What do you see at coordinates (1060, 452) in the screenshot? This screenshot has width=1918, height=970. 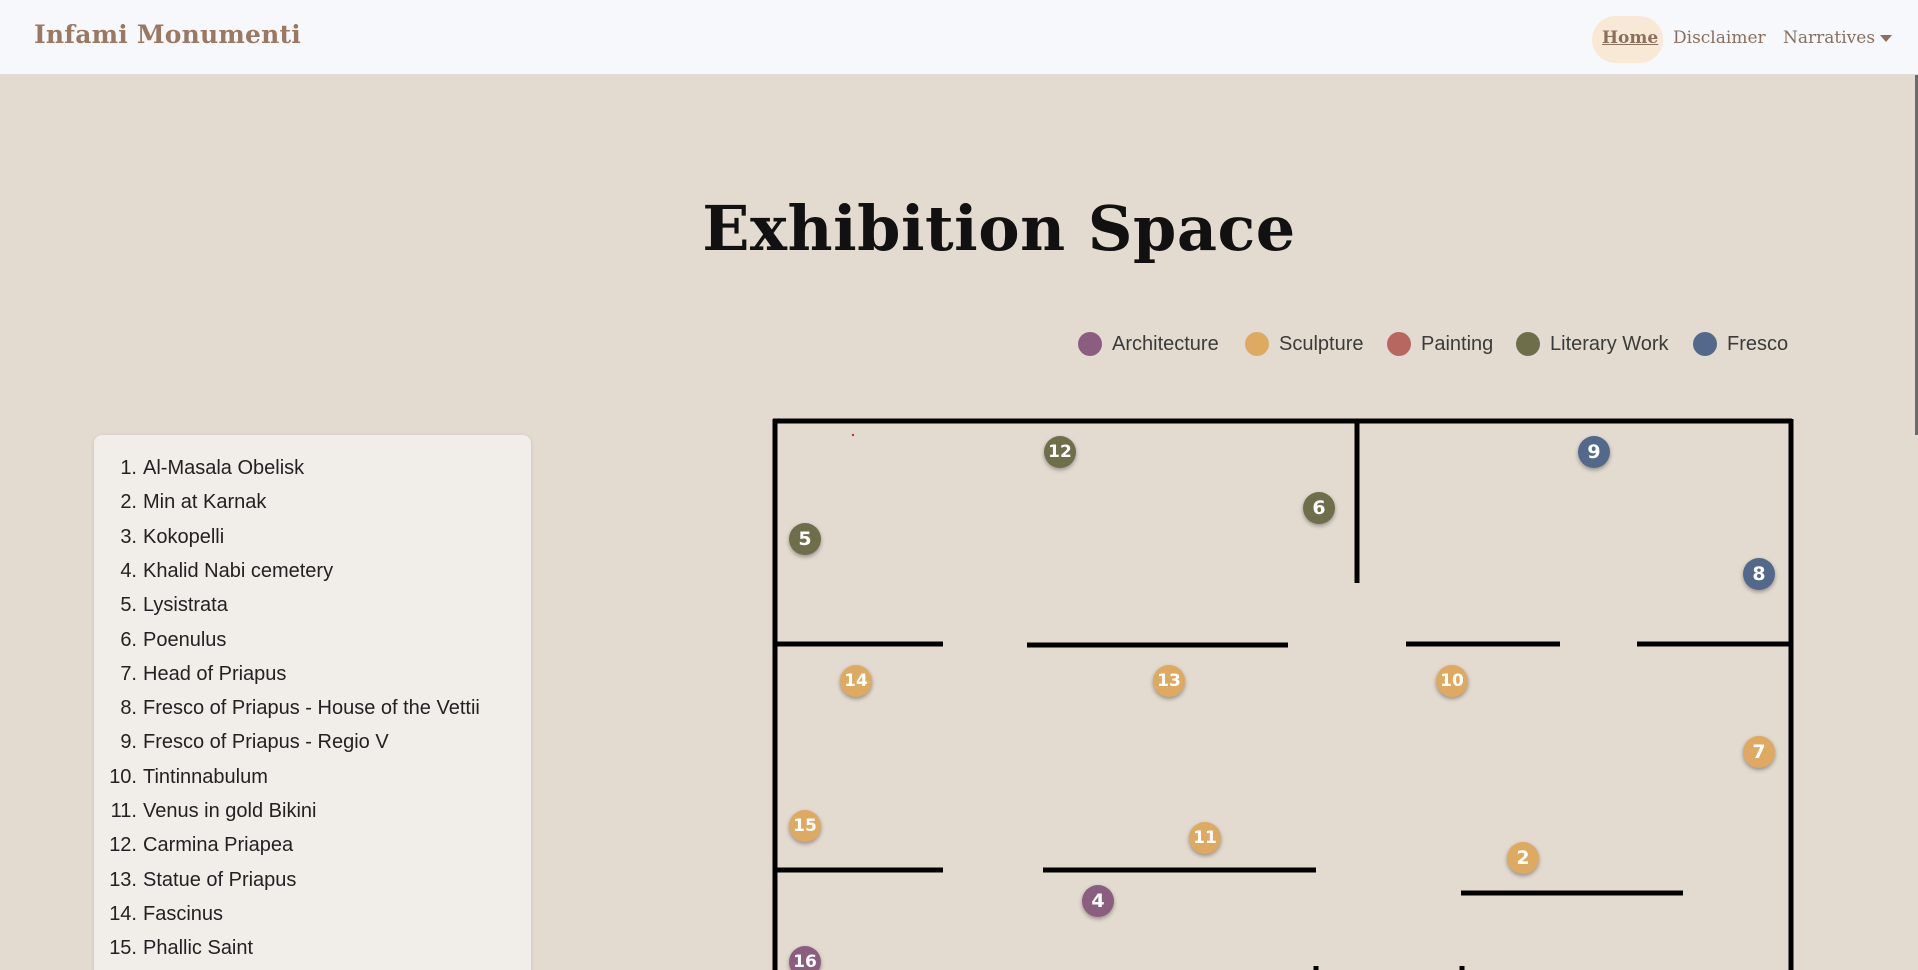 I see `exhibit-marker-12: 12` at bounding box center [1060, 452].